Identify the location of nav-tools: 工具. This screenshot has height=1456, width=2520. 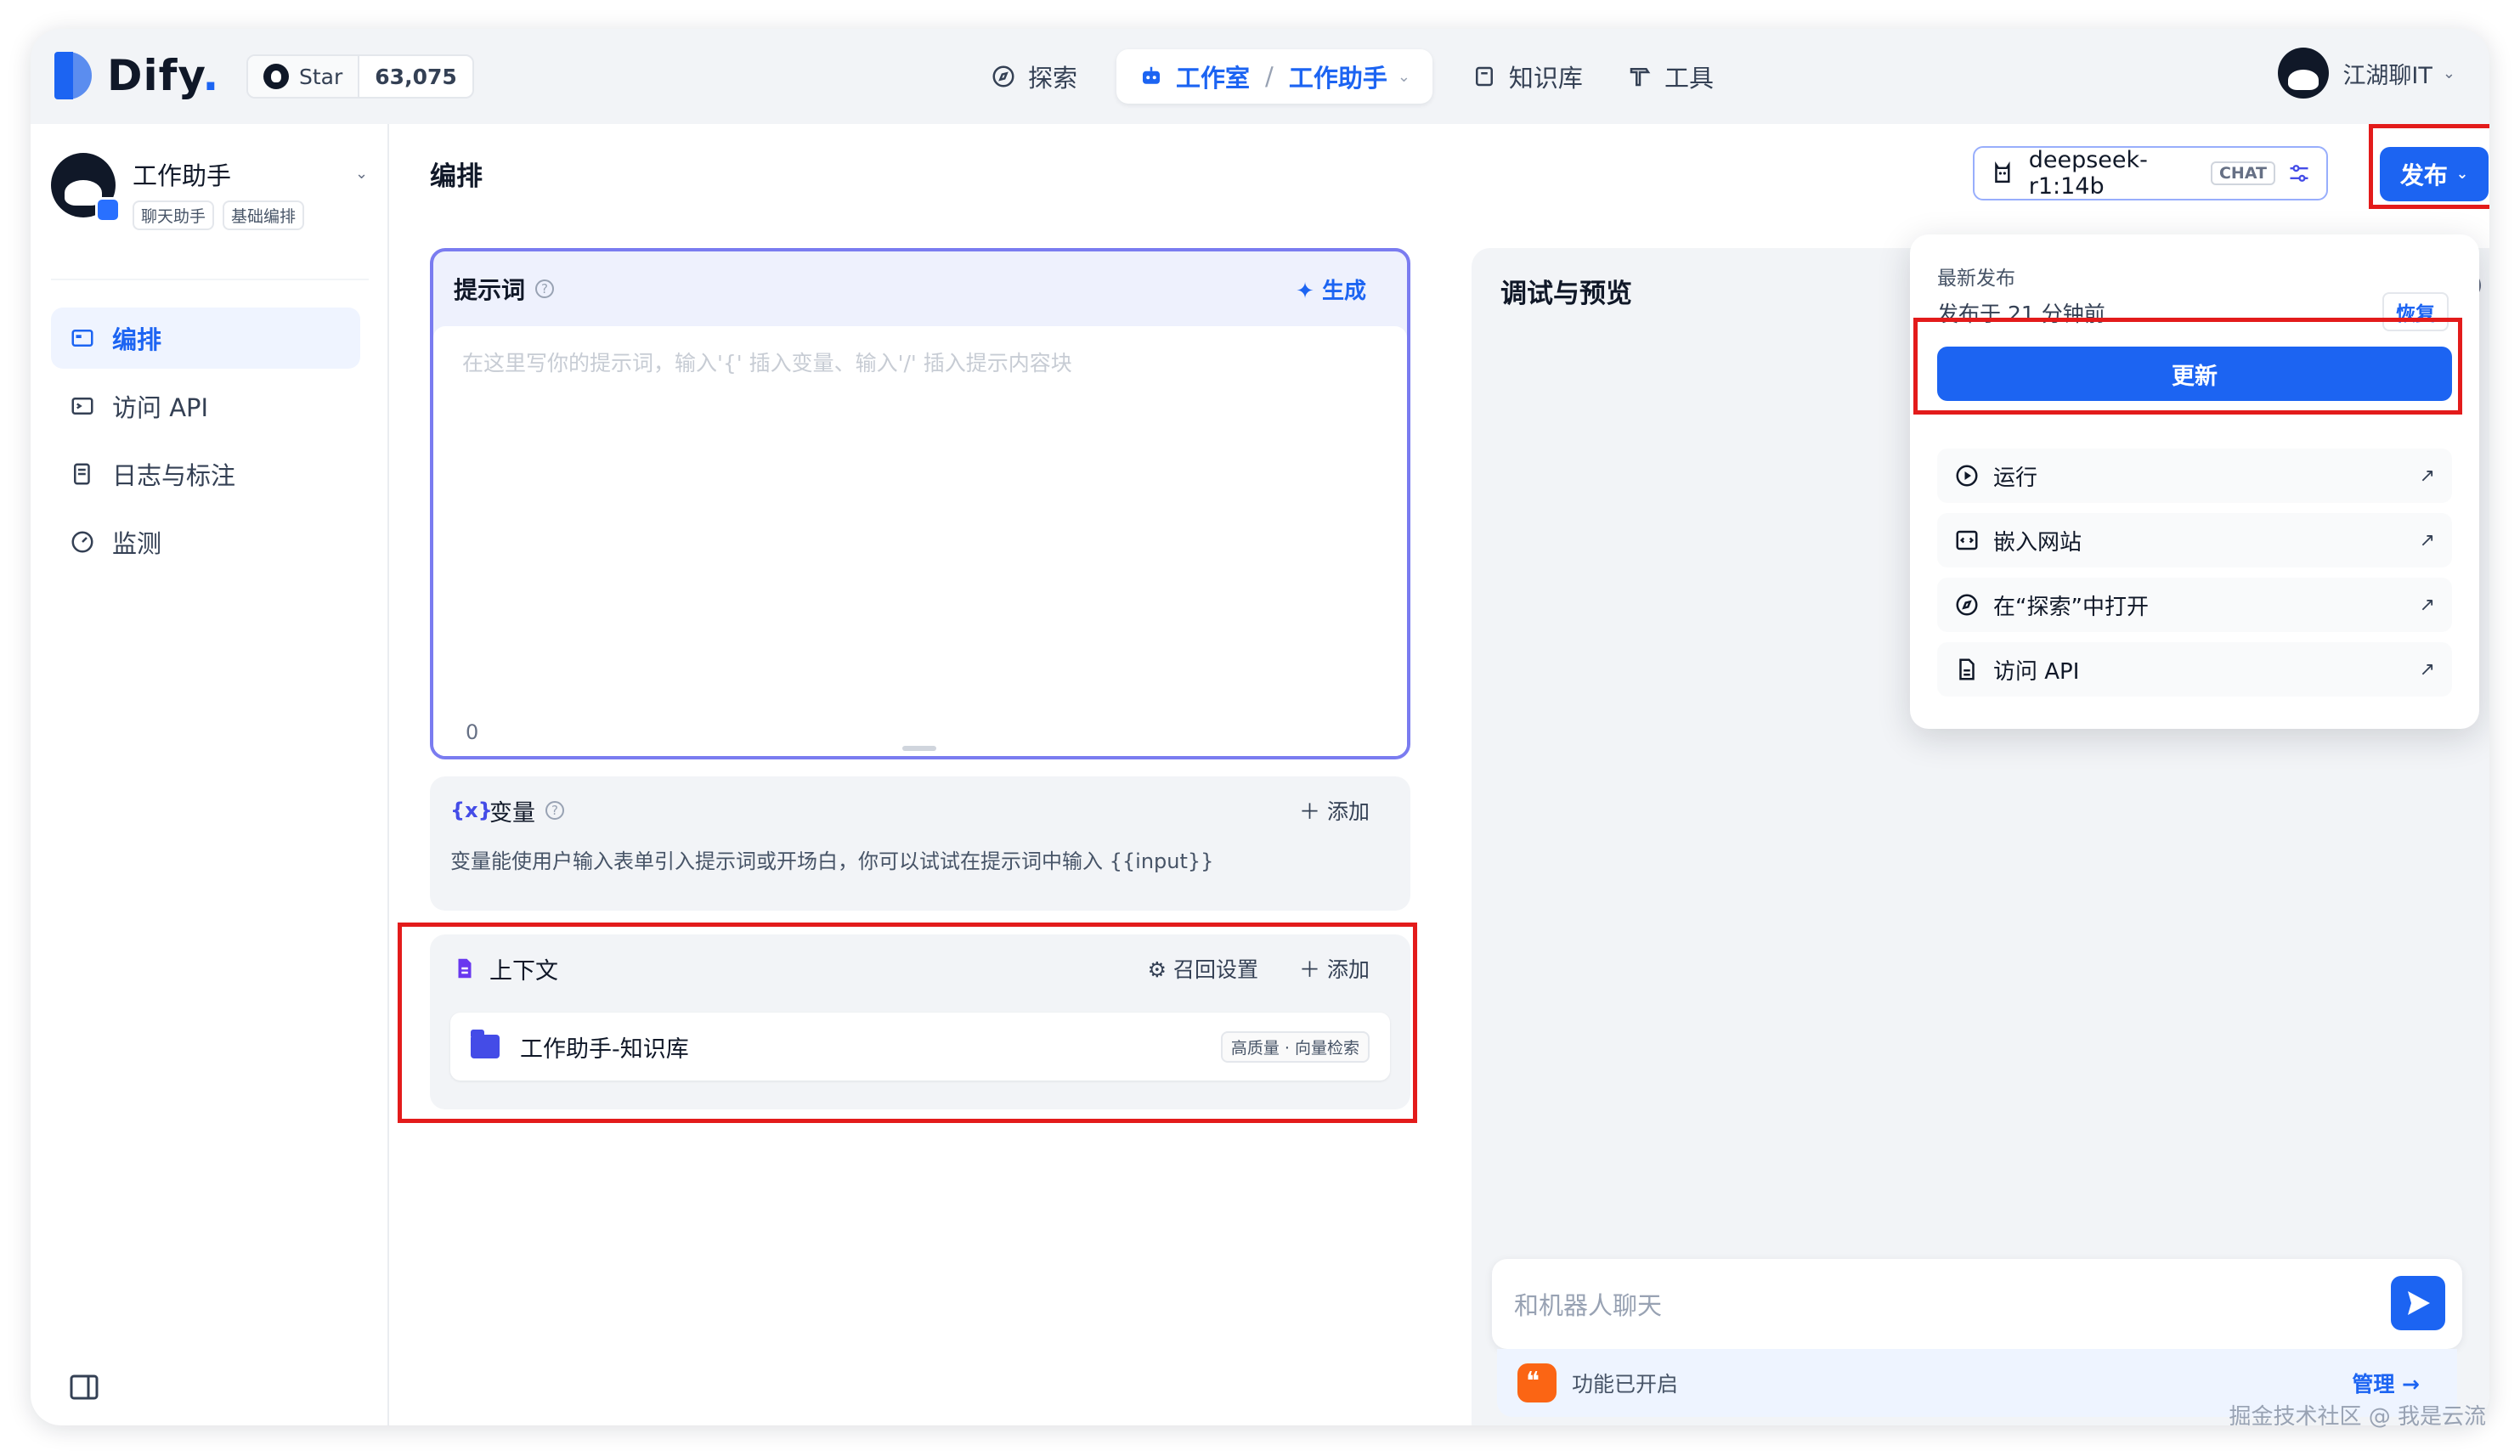
(1671, 76).